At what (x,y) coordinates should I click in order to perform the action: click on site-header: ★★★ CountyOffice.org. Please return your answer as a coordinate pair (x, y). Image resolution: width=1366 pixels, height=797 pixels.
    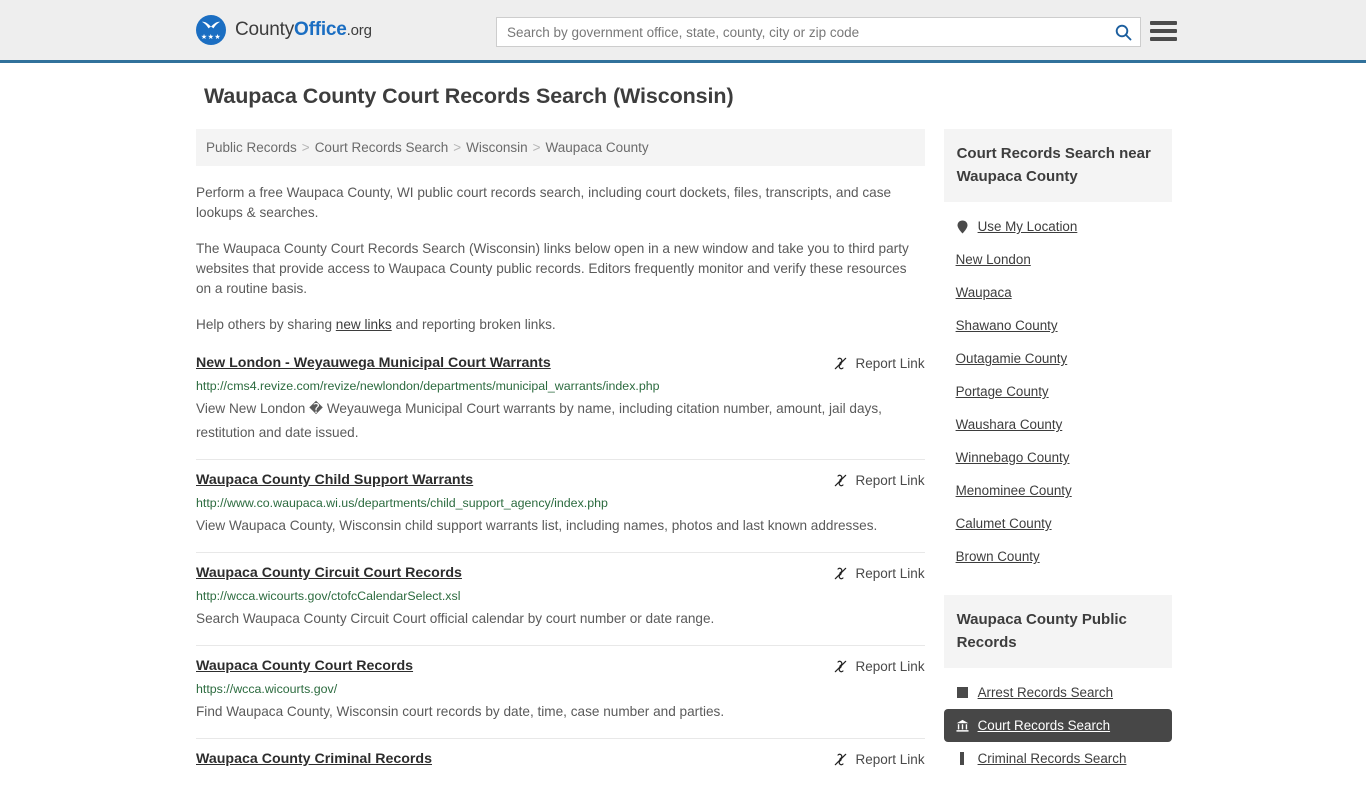
    Looking at the image, I should click on (683, 31).